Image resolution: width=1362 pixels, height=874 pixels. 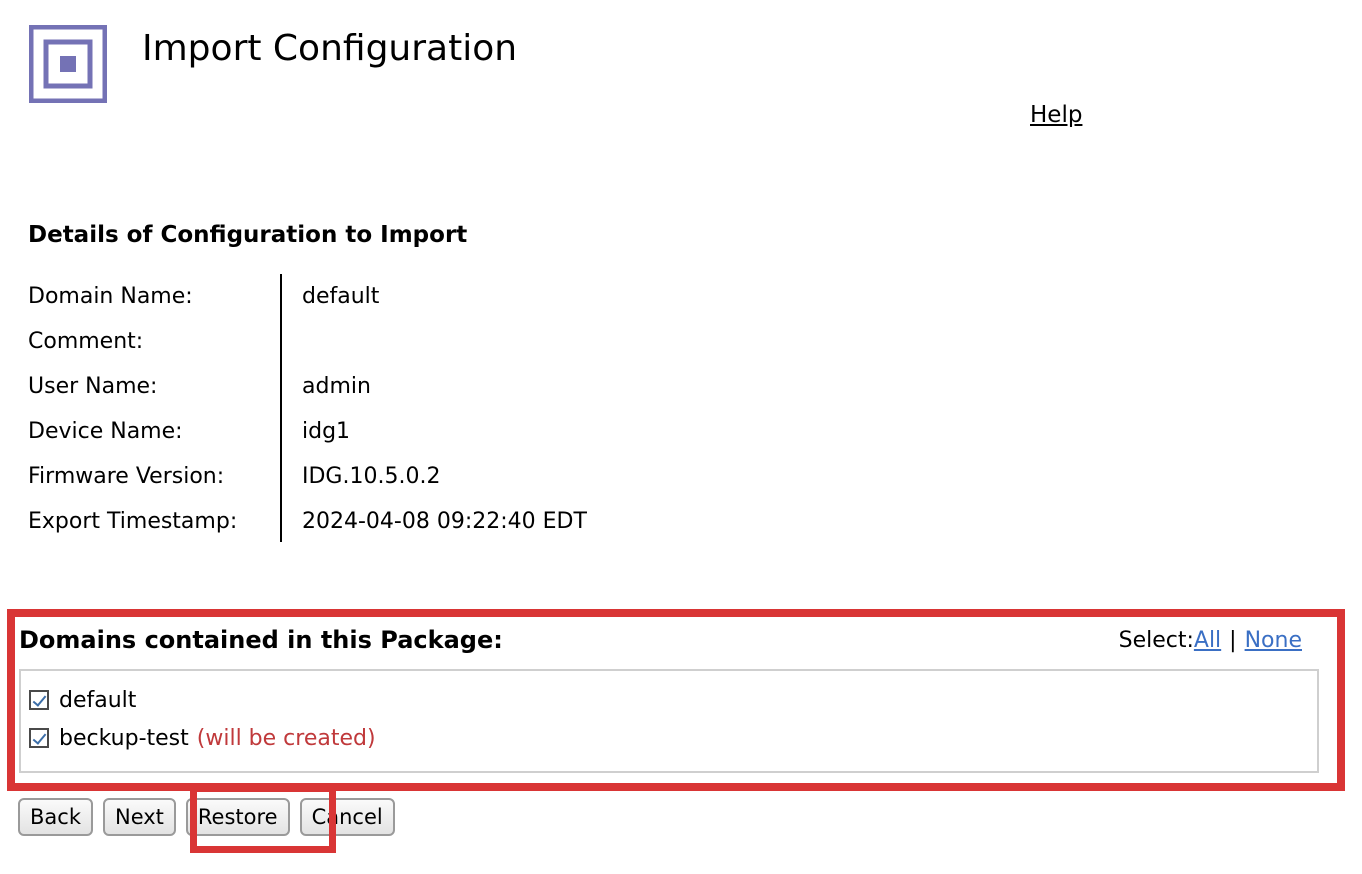 What do you see at coordinates (248, 235) in the screenshot?
I see `details-heading: Details of Configuration to Import` at bounding box center [248, 235].